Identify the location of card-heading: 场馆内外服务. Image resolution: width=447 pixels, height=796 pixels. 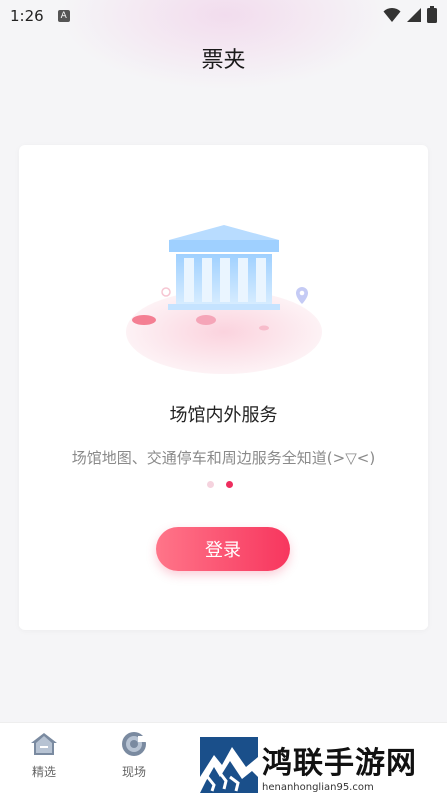
(223, 415).